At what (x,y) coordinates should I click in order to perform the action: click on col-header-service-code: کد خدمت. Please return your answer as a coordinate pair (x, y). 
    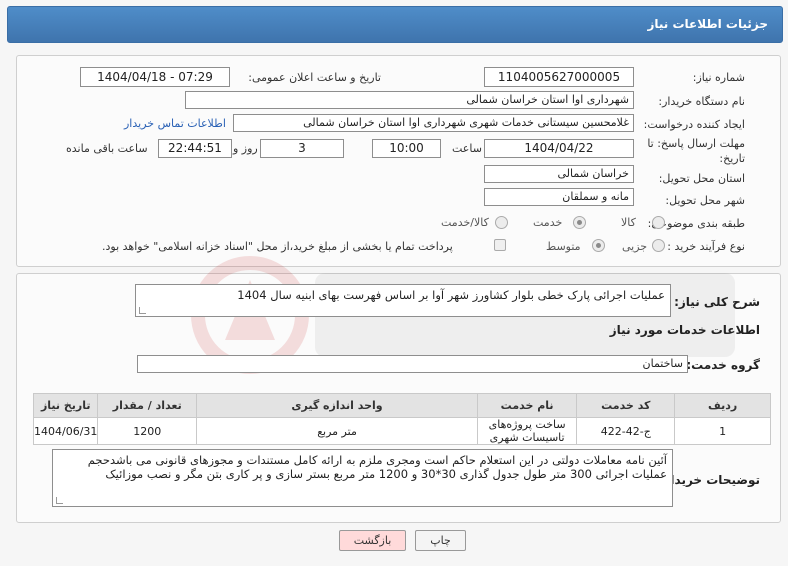
    Looking at the image, I should click on (626, 405).